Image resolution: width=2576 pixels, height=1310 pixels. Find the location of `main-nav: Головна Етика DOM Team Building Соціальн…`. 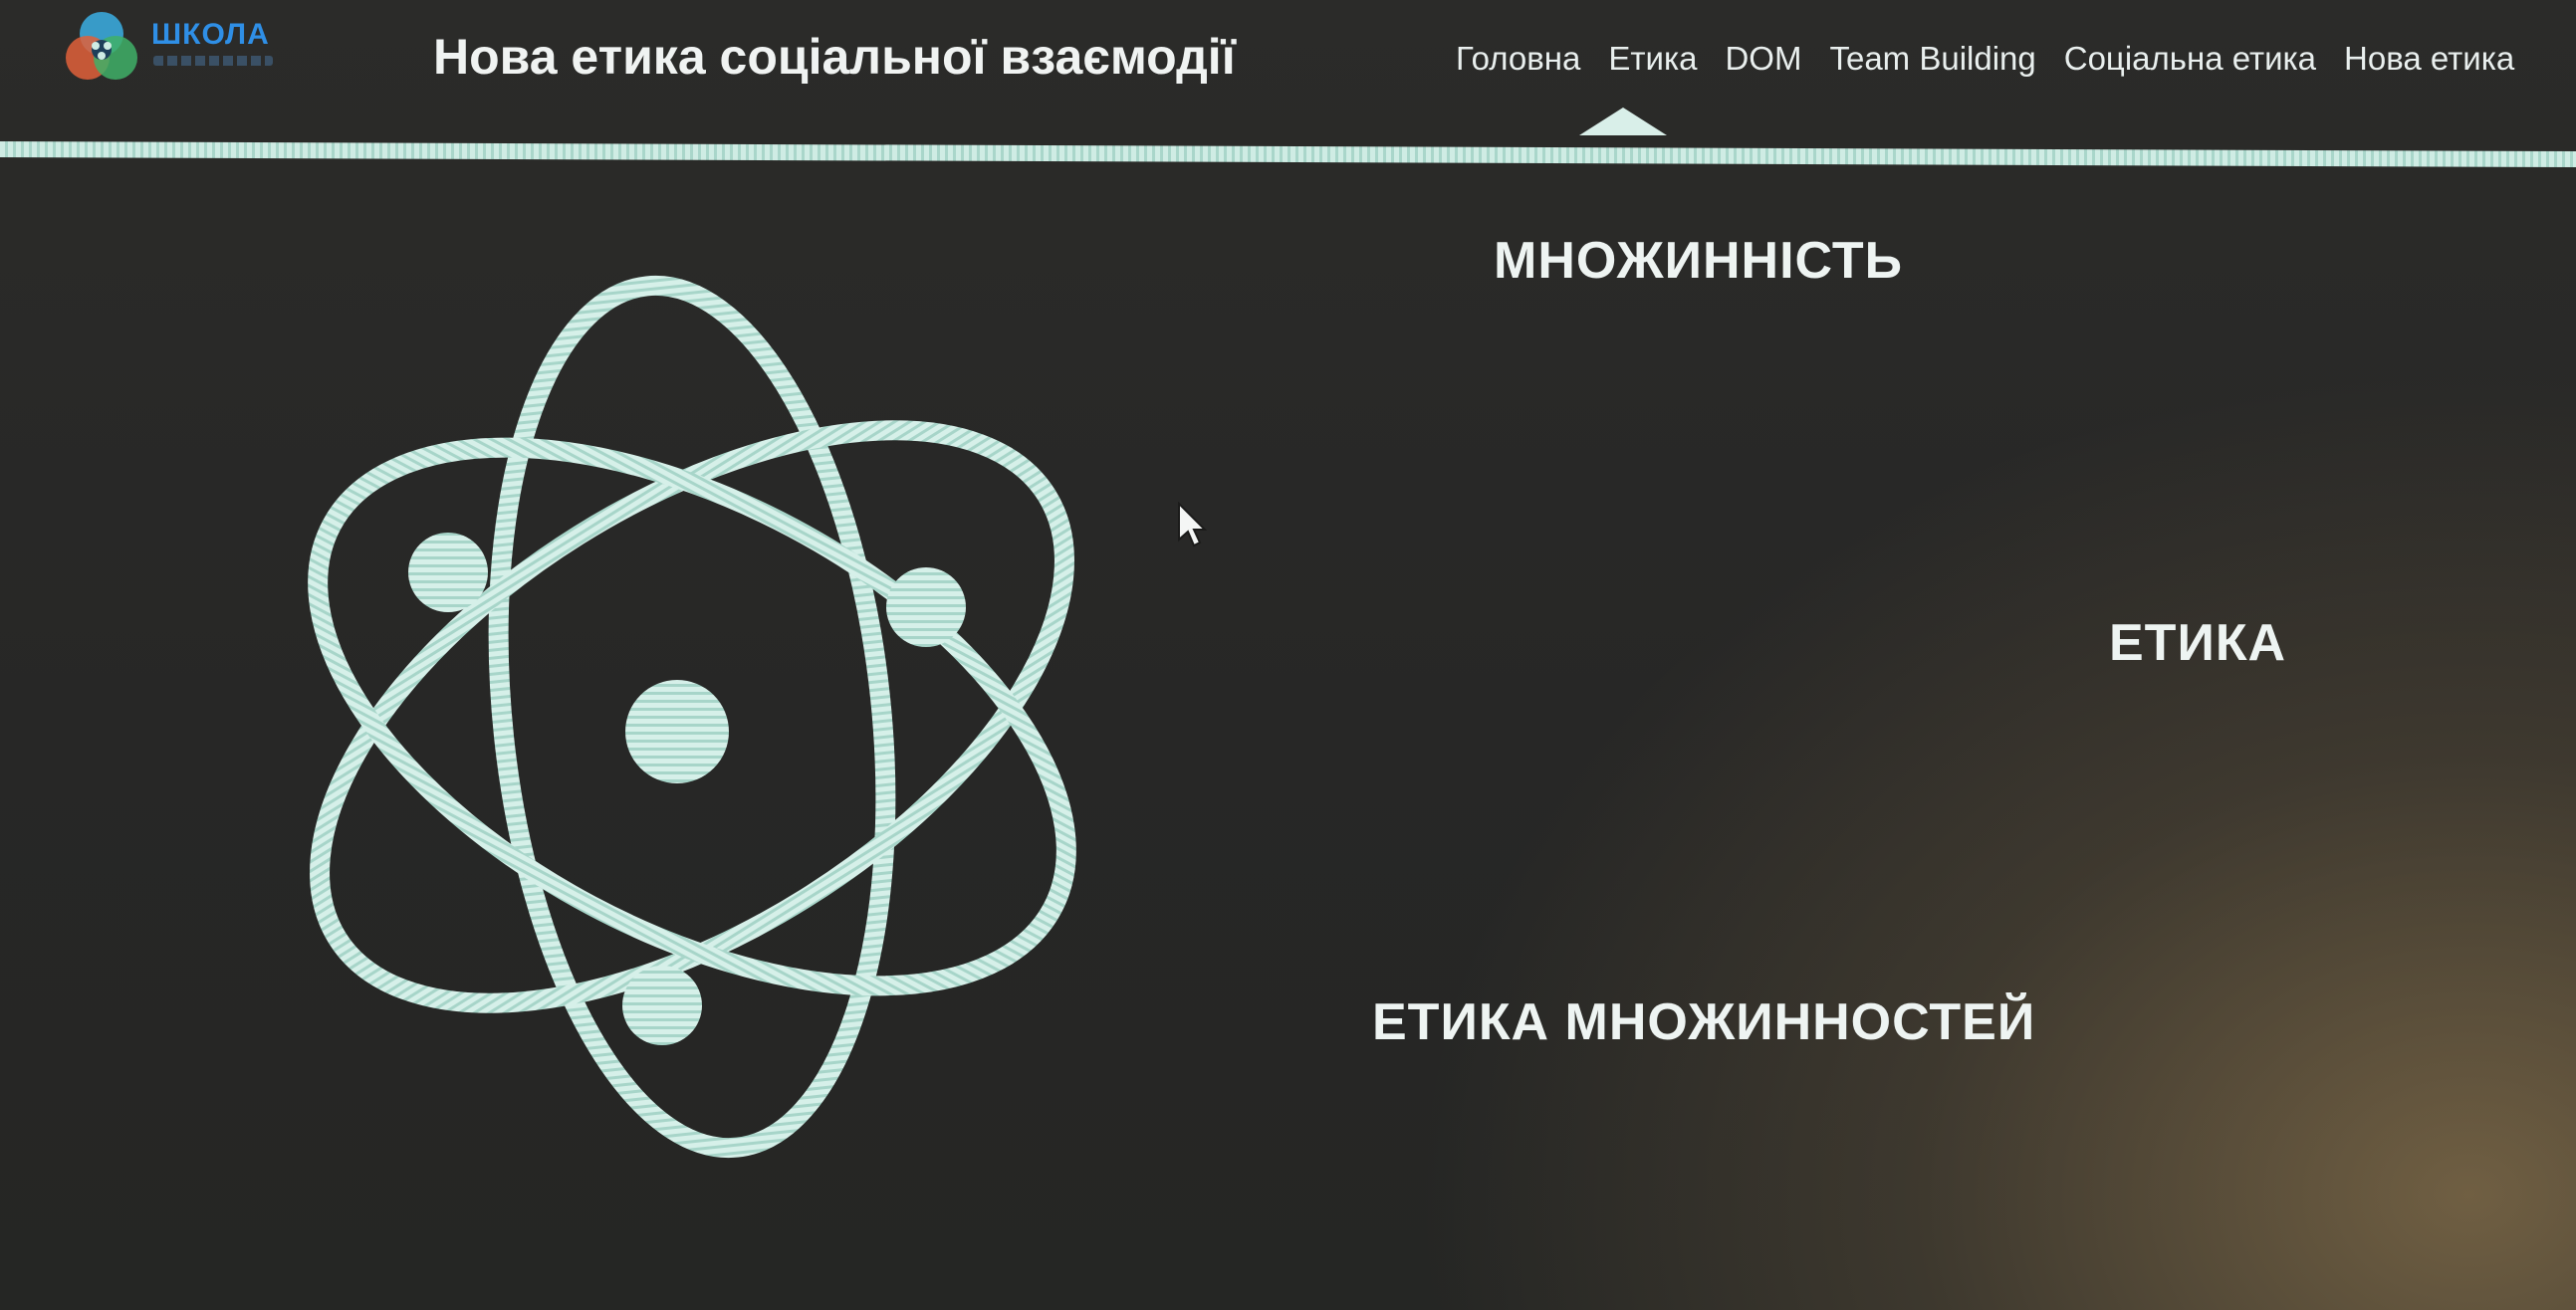

main-nav: Головна Етика DOM Team Building Соціальн… is located at coordinates (1985, 59).